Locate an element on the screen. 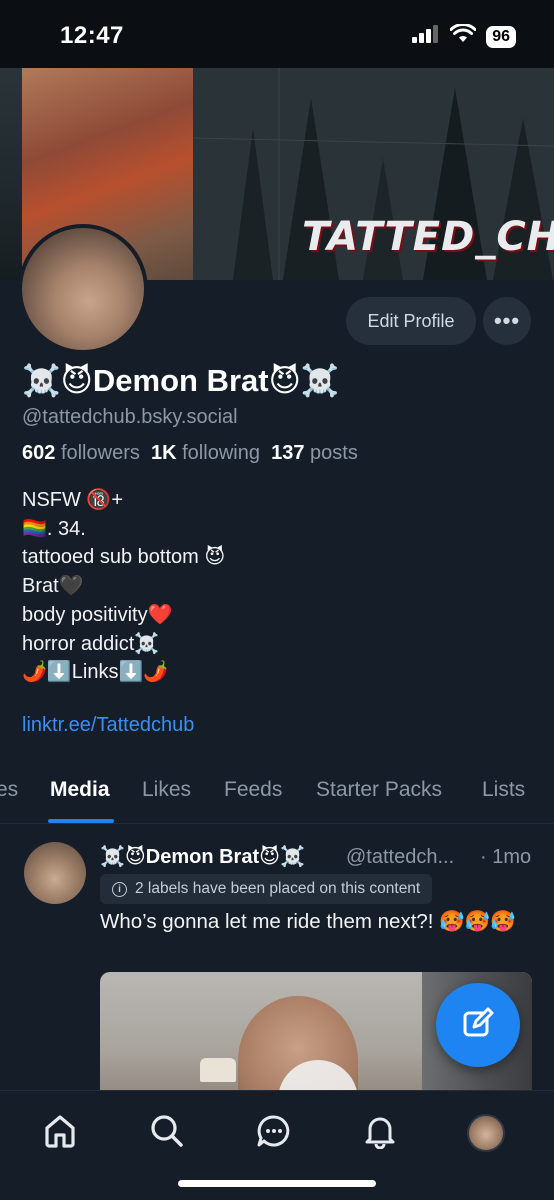  posts-count: 137 is located at coordinates (288, 453).